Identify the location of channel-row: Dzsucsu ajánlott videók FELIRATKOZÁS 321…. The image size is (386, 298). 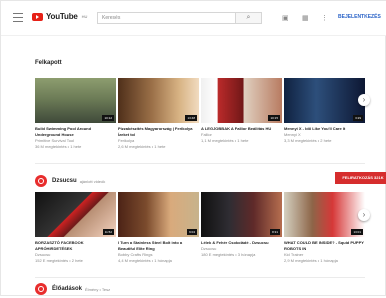
(210, 181).